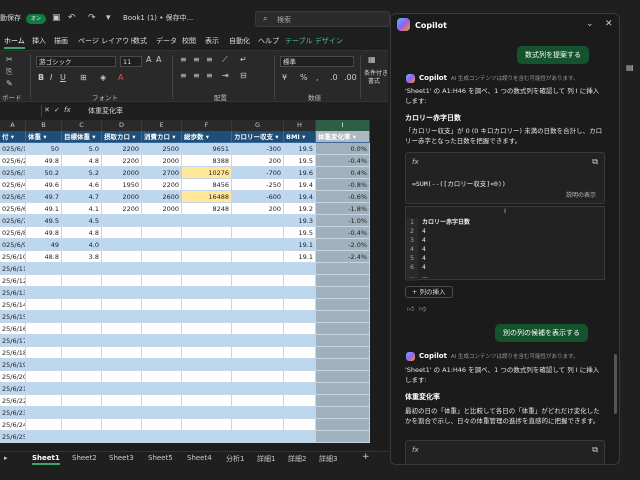 This screenshot has height=480, width=640. What do you see at coordinates (13, 125) in the screenshot?
I see `column-header-a: A` at bounding box center [13, 125].